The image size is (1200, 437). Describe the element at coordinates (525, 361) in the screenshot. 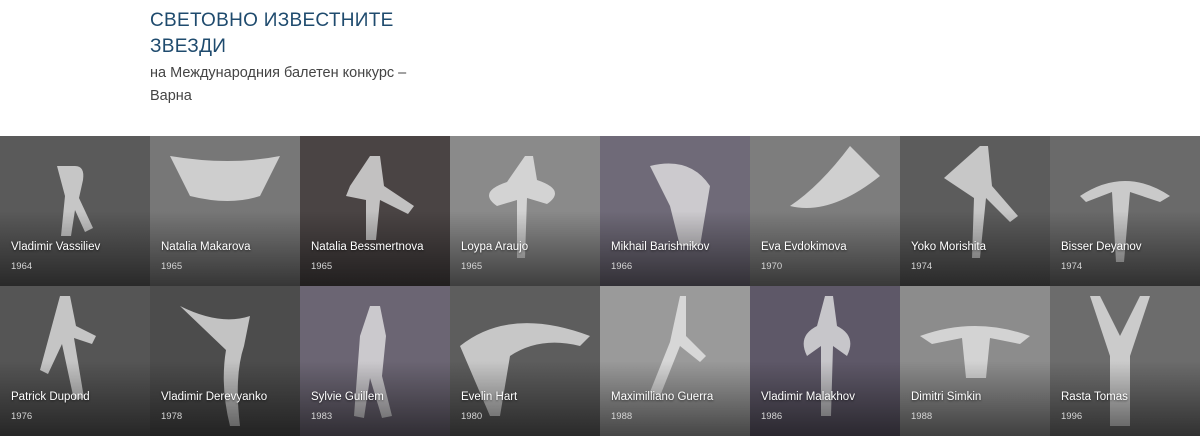

I see `dancer-card: Evelin Hart 1980` at that location.